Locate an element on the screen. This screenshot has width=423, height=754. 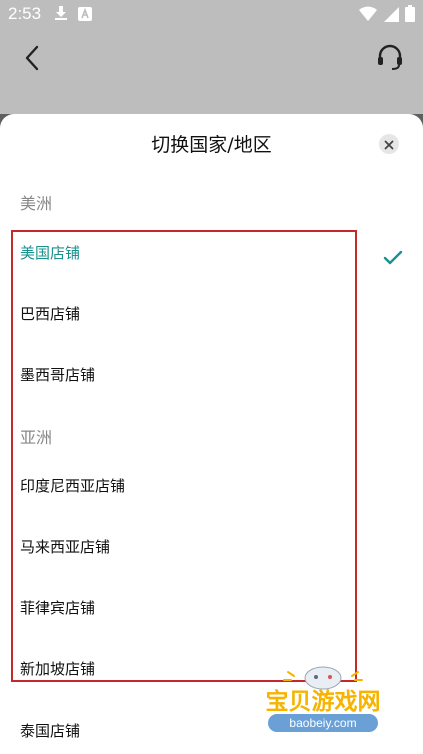
store-item-philippines: 菲律宾店铺 is located at coordinates (211, 608).